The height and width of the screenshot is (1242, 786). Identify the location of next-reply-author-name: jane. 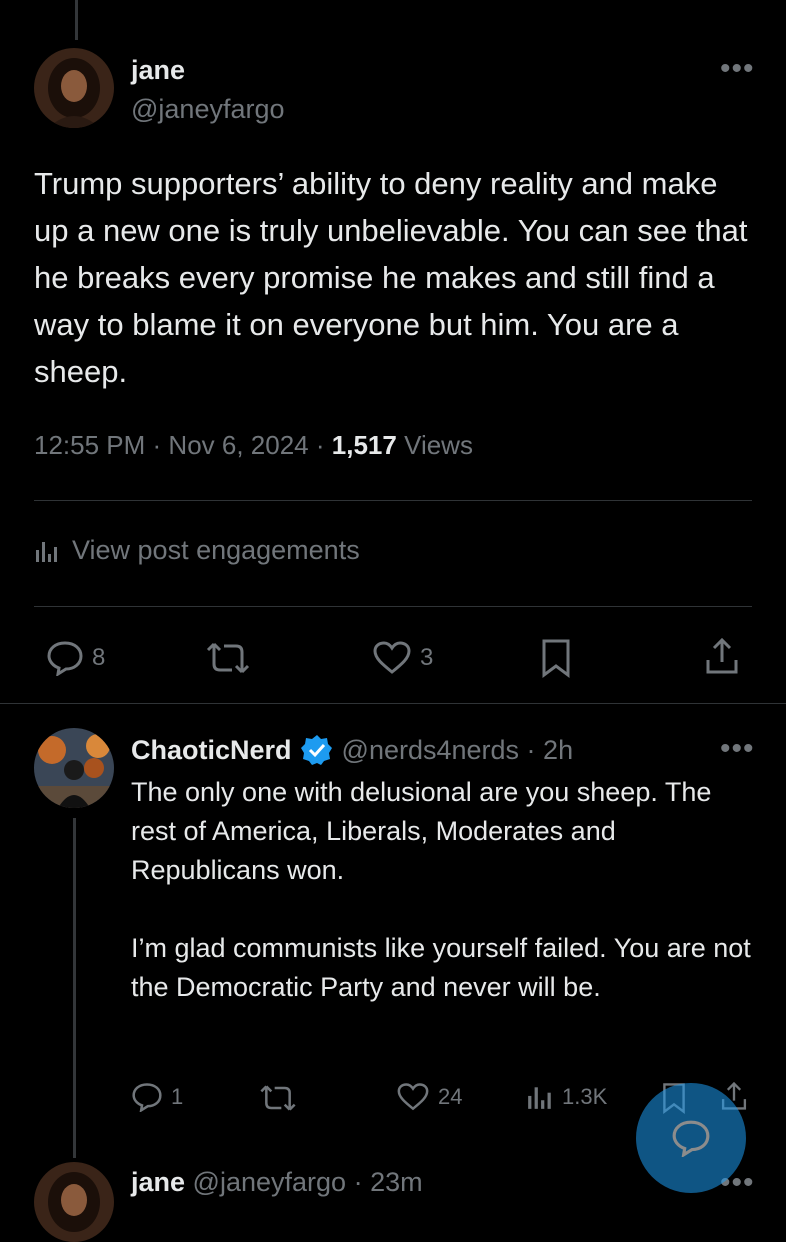
(158, 1182).